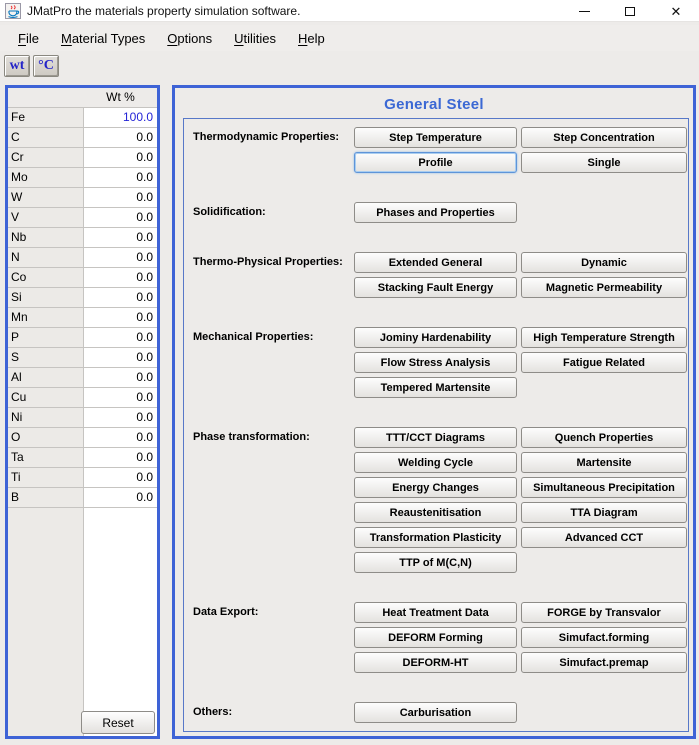 This screenshot has height=745, width=699. I want to click on element-row-co: Co 0.0, so click(82, 277).